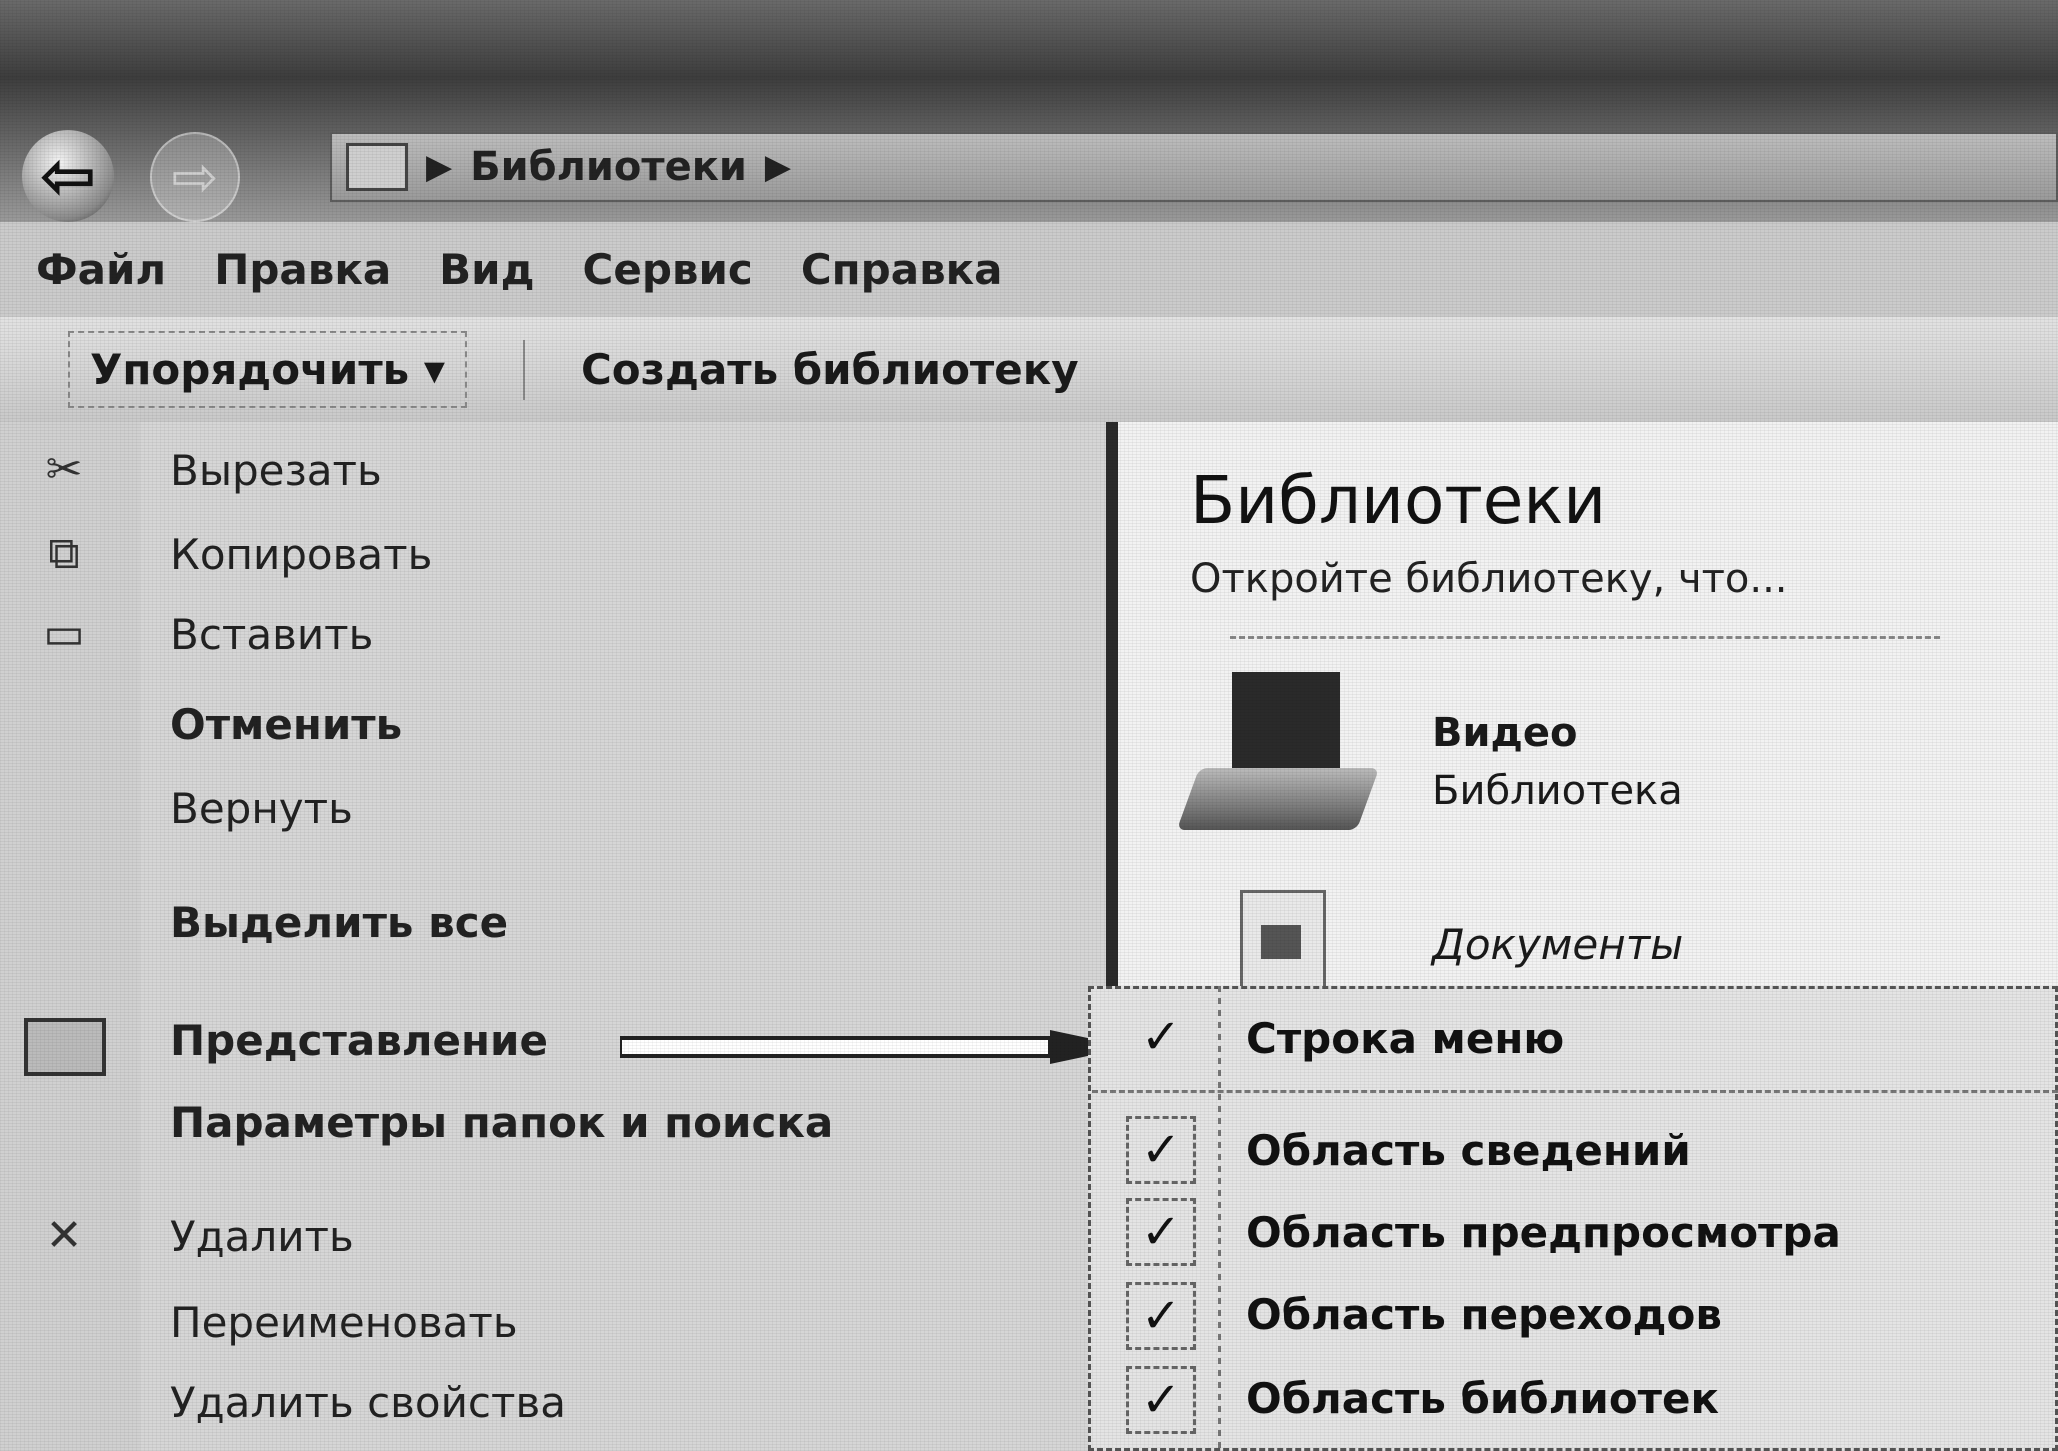 This screenshot has height=1451, width=2058. I want to click on submenu-item-details-pane: Область сведений, so click(1468, 1150).